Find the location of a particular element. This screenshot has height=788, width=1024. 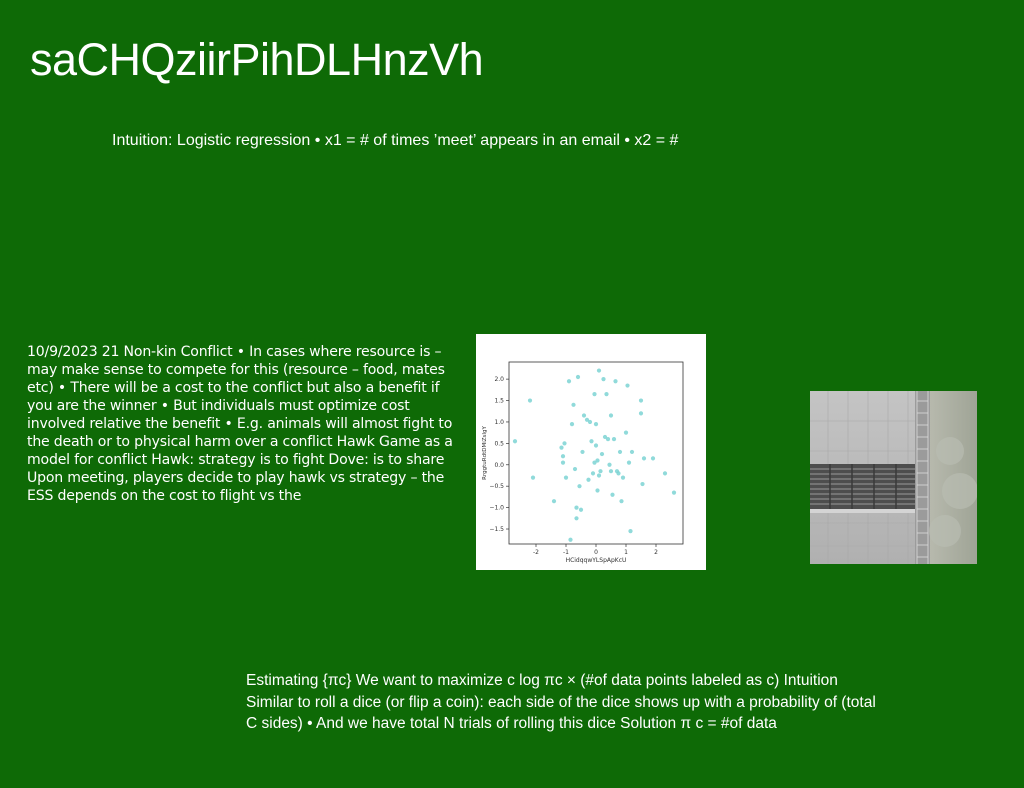

x-axis-label: HCidqqwYLSpApKcU is located at coordinates (596, 560).